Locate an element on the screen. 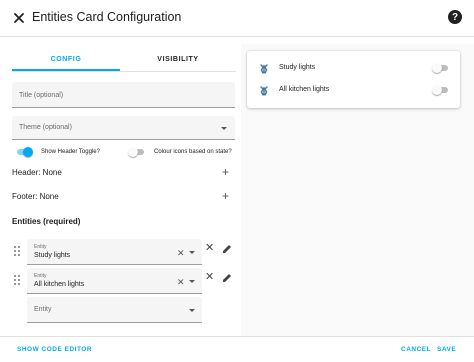  show-code-editor-button: SHOW CODE EDITOR is located at coordinates (54, 349).